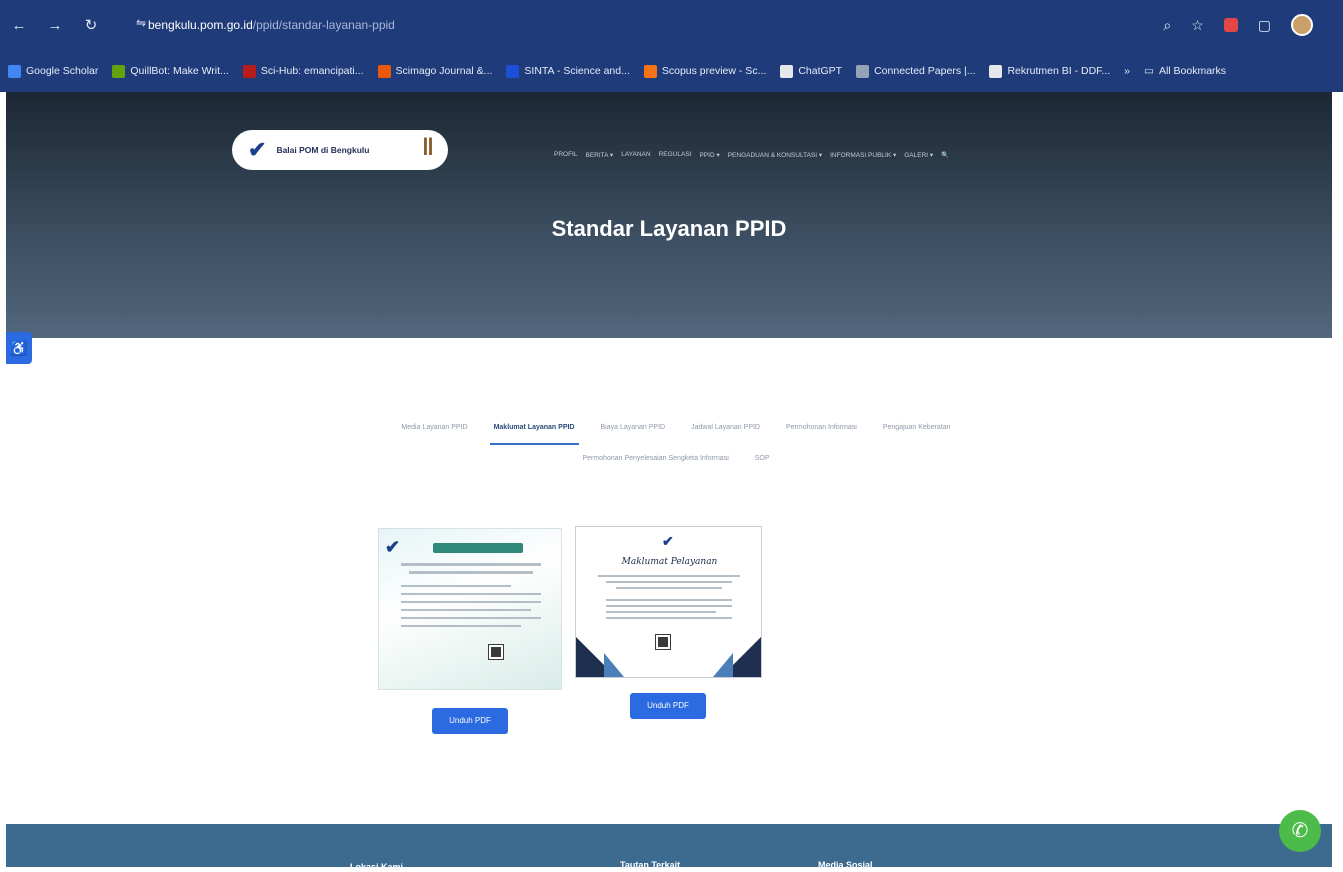 The height and width of the screenshot is (872, 1343). What do you see at coordinates (534, 430) in the screenshot?
I see `tab-item: Maklumat Layanan PPID` at bounding box center [534, 430].